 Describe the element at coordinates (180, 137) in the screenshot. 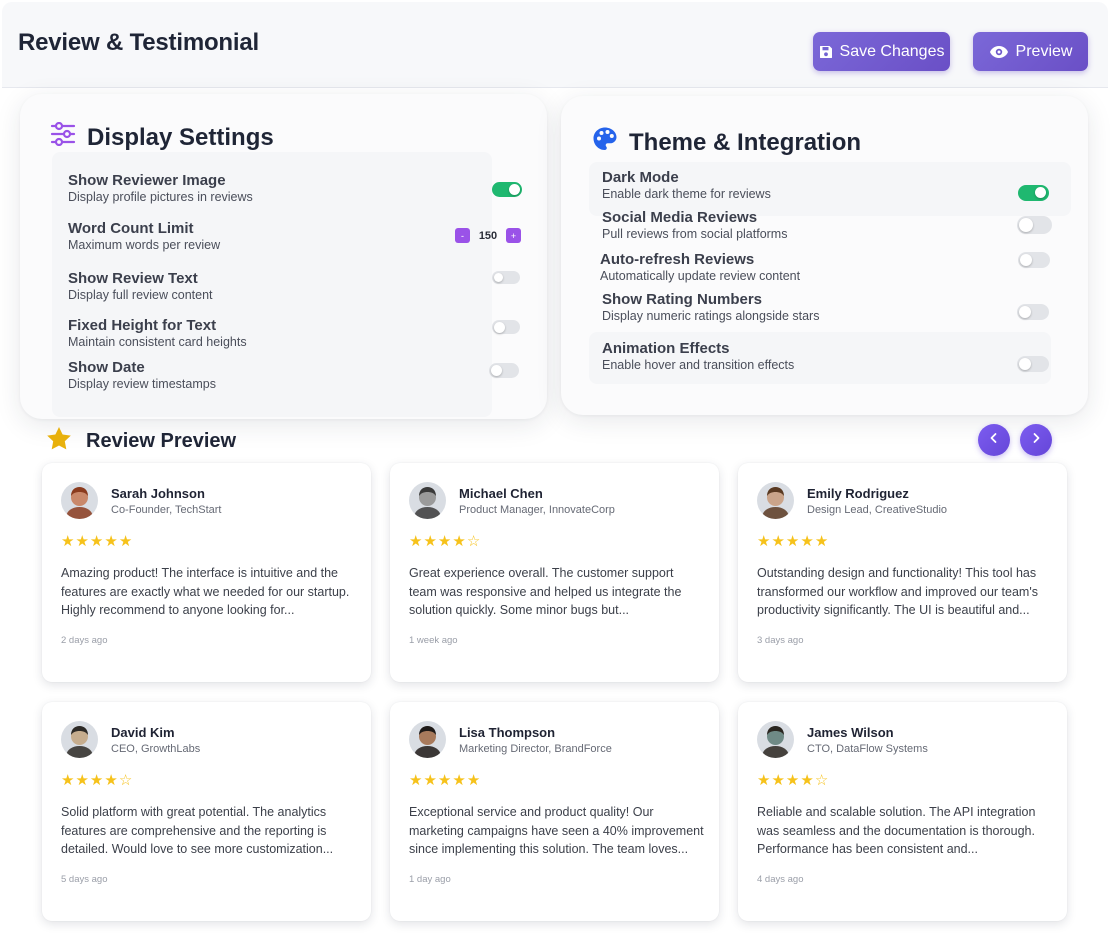

I see `display-settings-title: Display Settings` at that location.